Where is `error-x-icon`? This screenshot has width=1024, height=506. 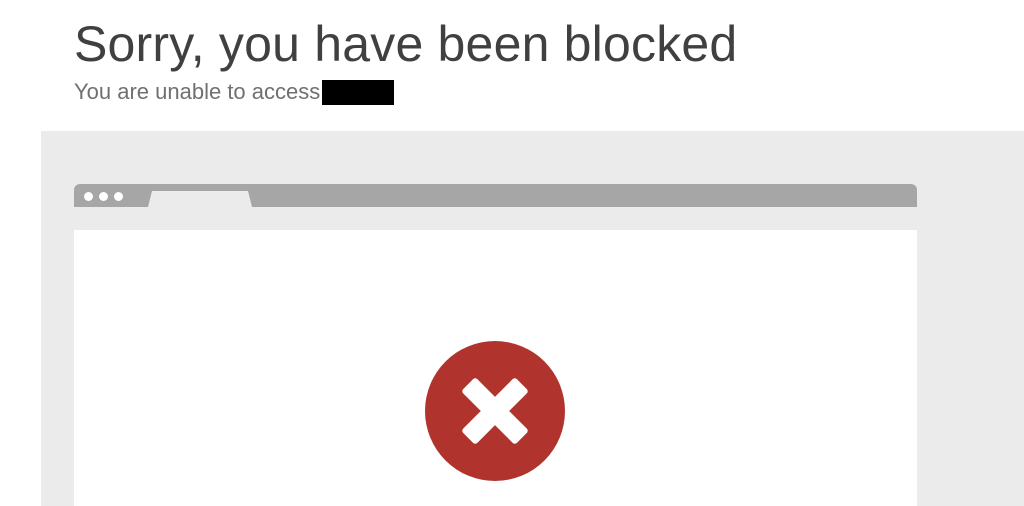 error-x-icon is located at coordinates (495, 411).